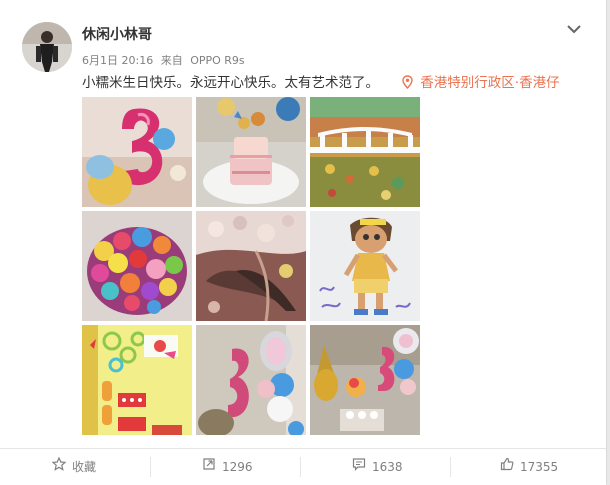 This screenshot has width=610, height=485. What do you see at coordinates (137, 266) in the screenshot?
I see `photo-flower-collage` at bounding box center [137, 266].